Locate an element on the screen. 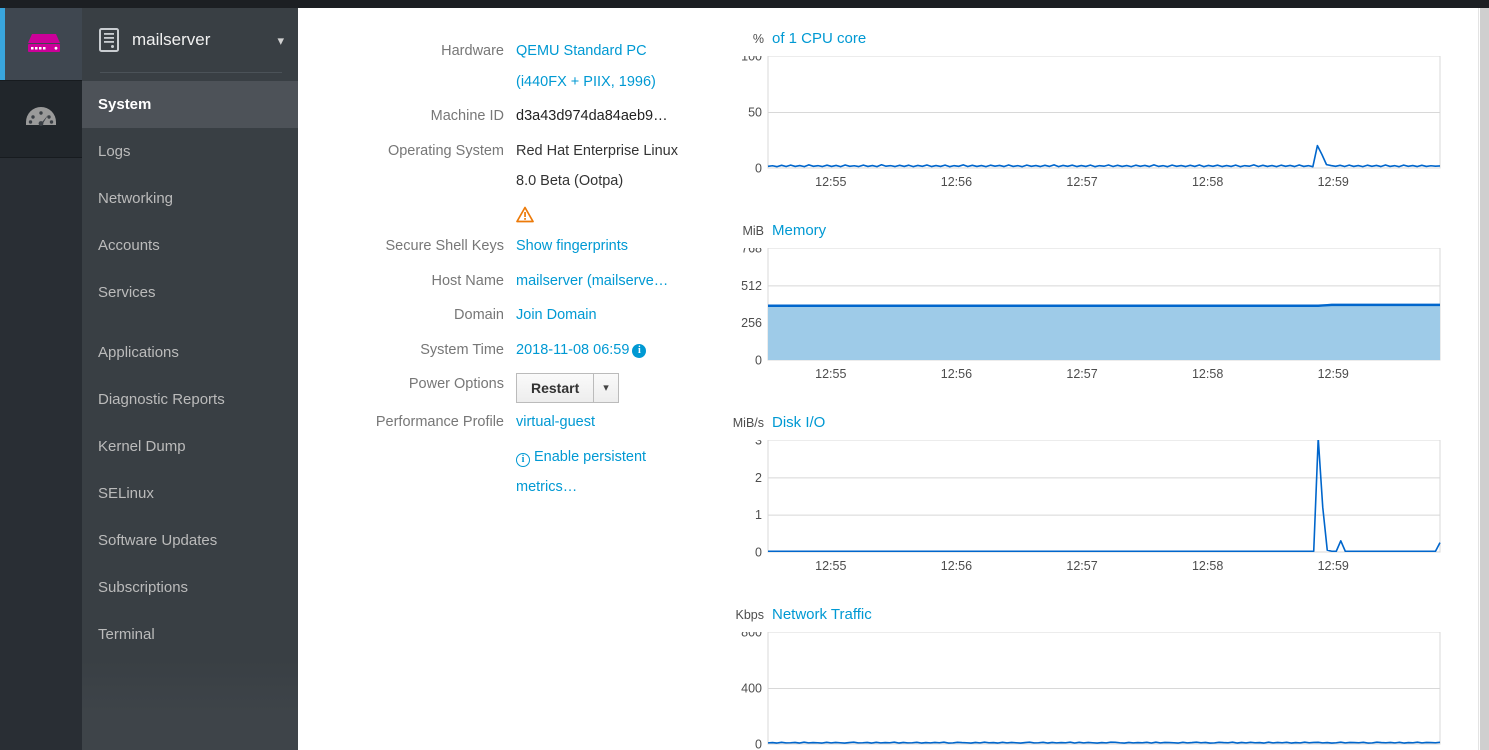  sidebar-item-subscriptions: Subscriptions is located at coordinates (190, 587).